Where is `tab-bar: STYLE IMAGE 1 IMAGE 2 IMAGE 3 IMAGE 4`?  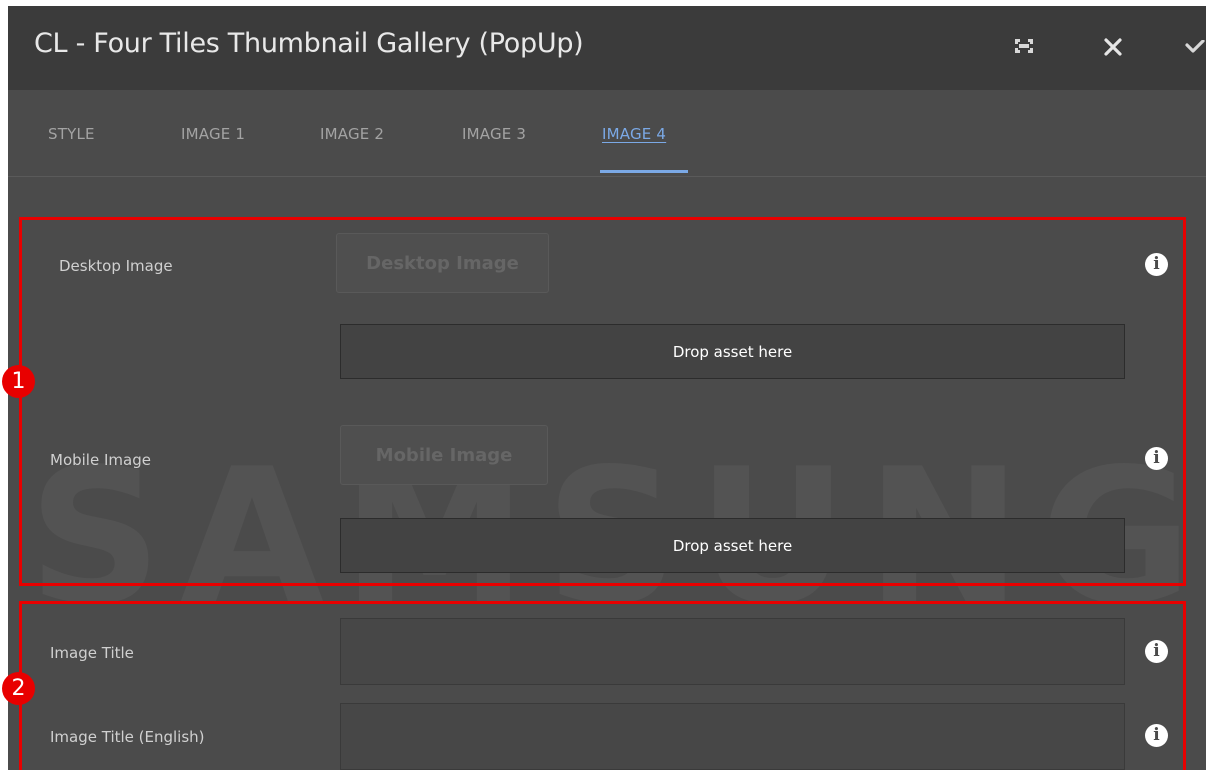
tab-bar: STYLE IMAGE 1 IMAGE 2 IMAGE 3 IMAGE 4 is located at coordinates (607, 133).